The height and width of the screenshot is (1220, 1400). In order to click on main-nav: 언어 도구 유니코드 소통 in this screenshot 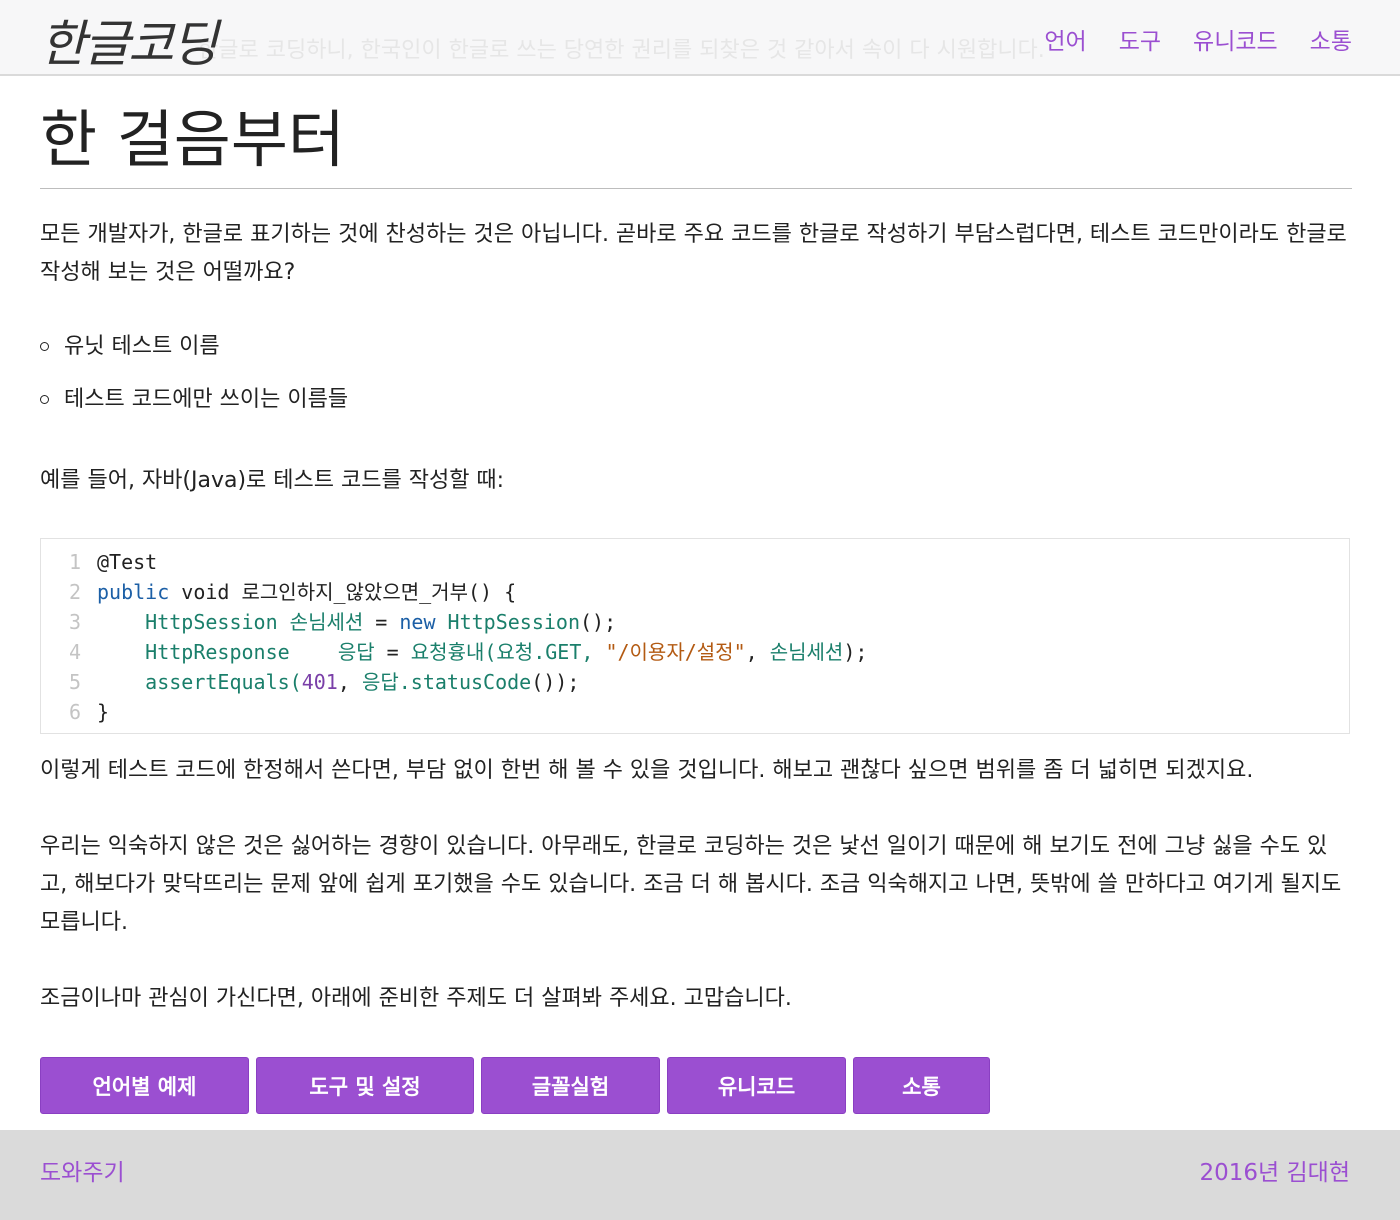, I will do `click(1198, 39)`.